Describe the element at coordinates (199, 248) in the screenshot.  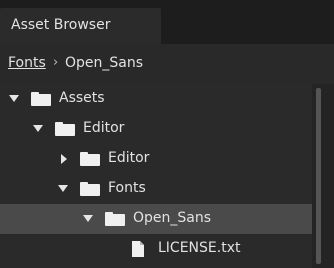
I see `tree-item-label: LICENSE.txt` at that location.